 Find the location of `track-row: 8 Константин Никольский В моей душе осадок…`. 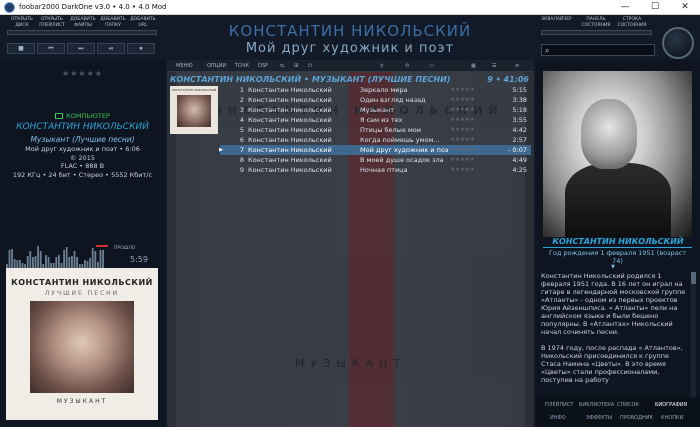

track-row: 8 Константин Никольский В моей душе осадок… is located at coordinates (375, 160).